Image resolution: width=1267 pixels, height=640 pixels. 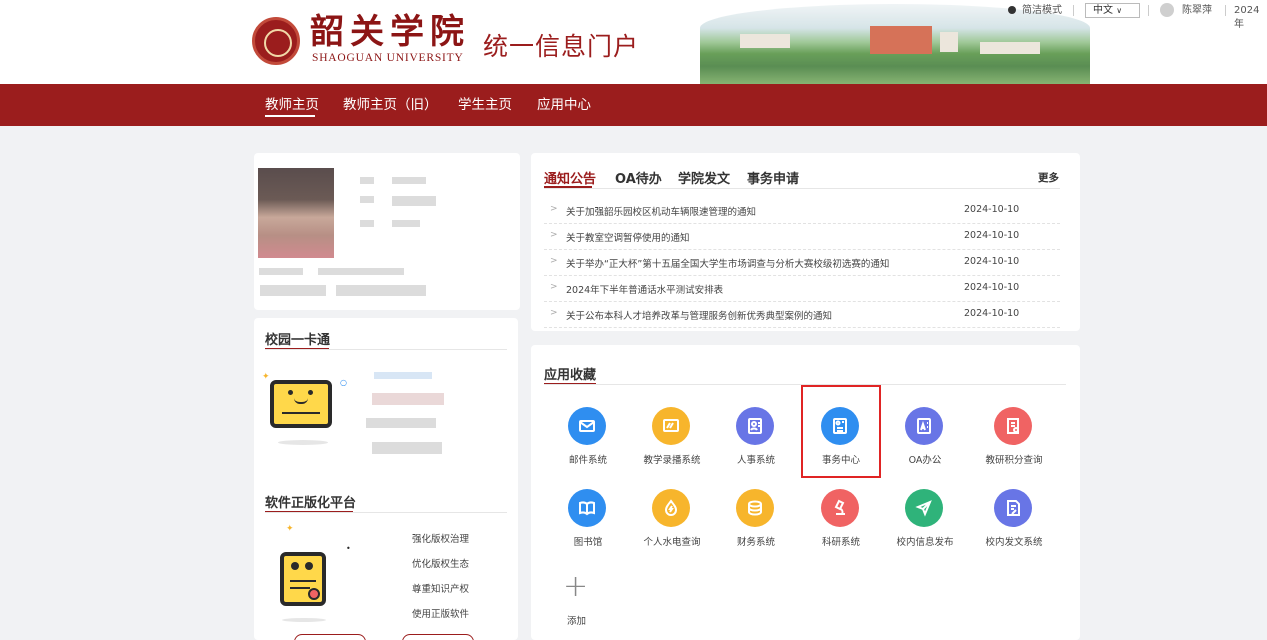 I want to click on user-avatar-icon, so click(x=1167, y=10).